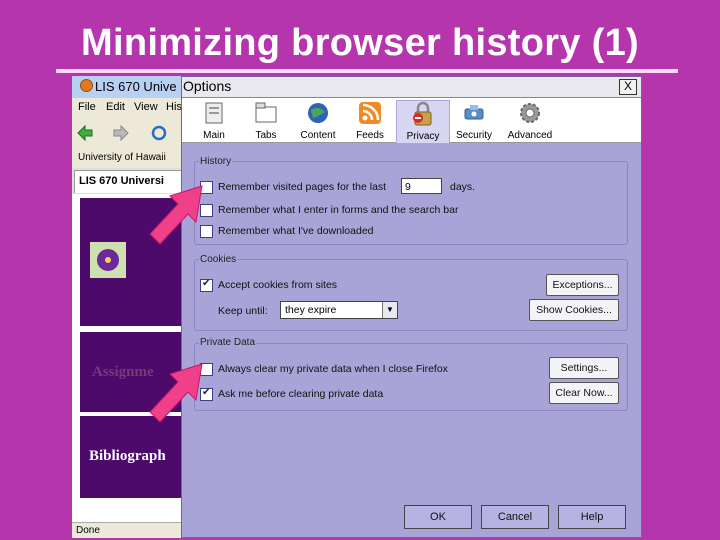 This screenshot has height=540, width=720. Describe the element at coordinates (370, 135) in the screenshot. I see `tab-feeds-label: Feeds` at that location.